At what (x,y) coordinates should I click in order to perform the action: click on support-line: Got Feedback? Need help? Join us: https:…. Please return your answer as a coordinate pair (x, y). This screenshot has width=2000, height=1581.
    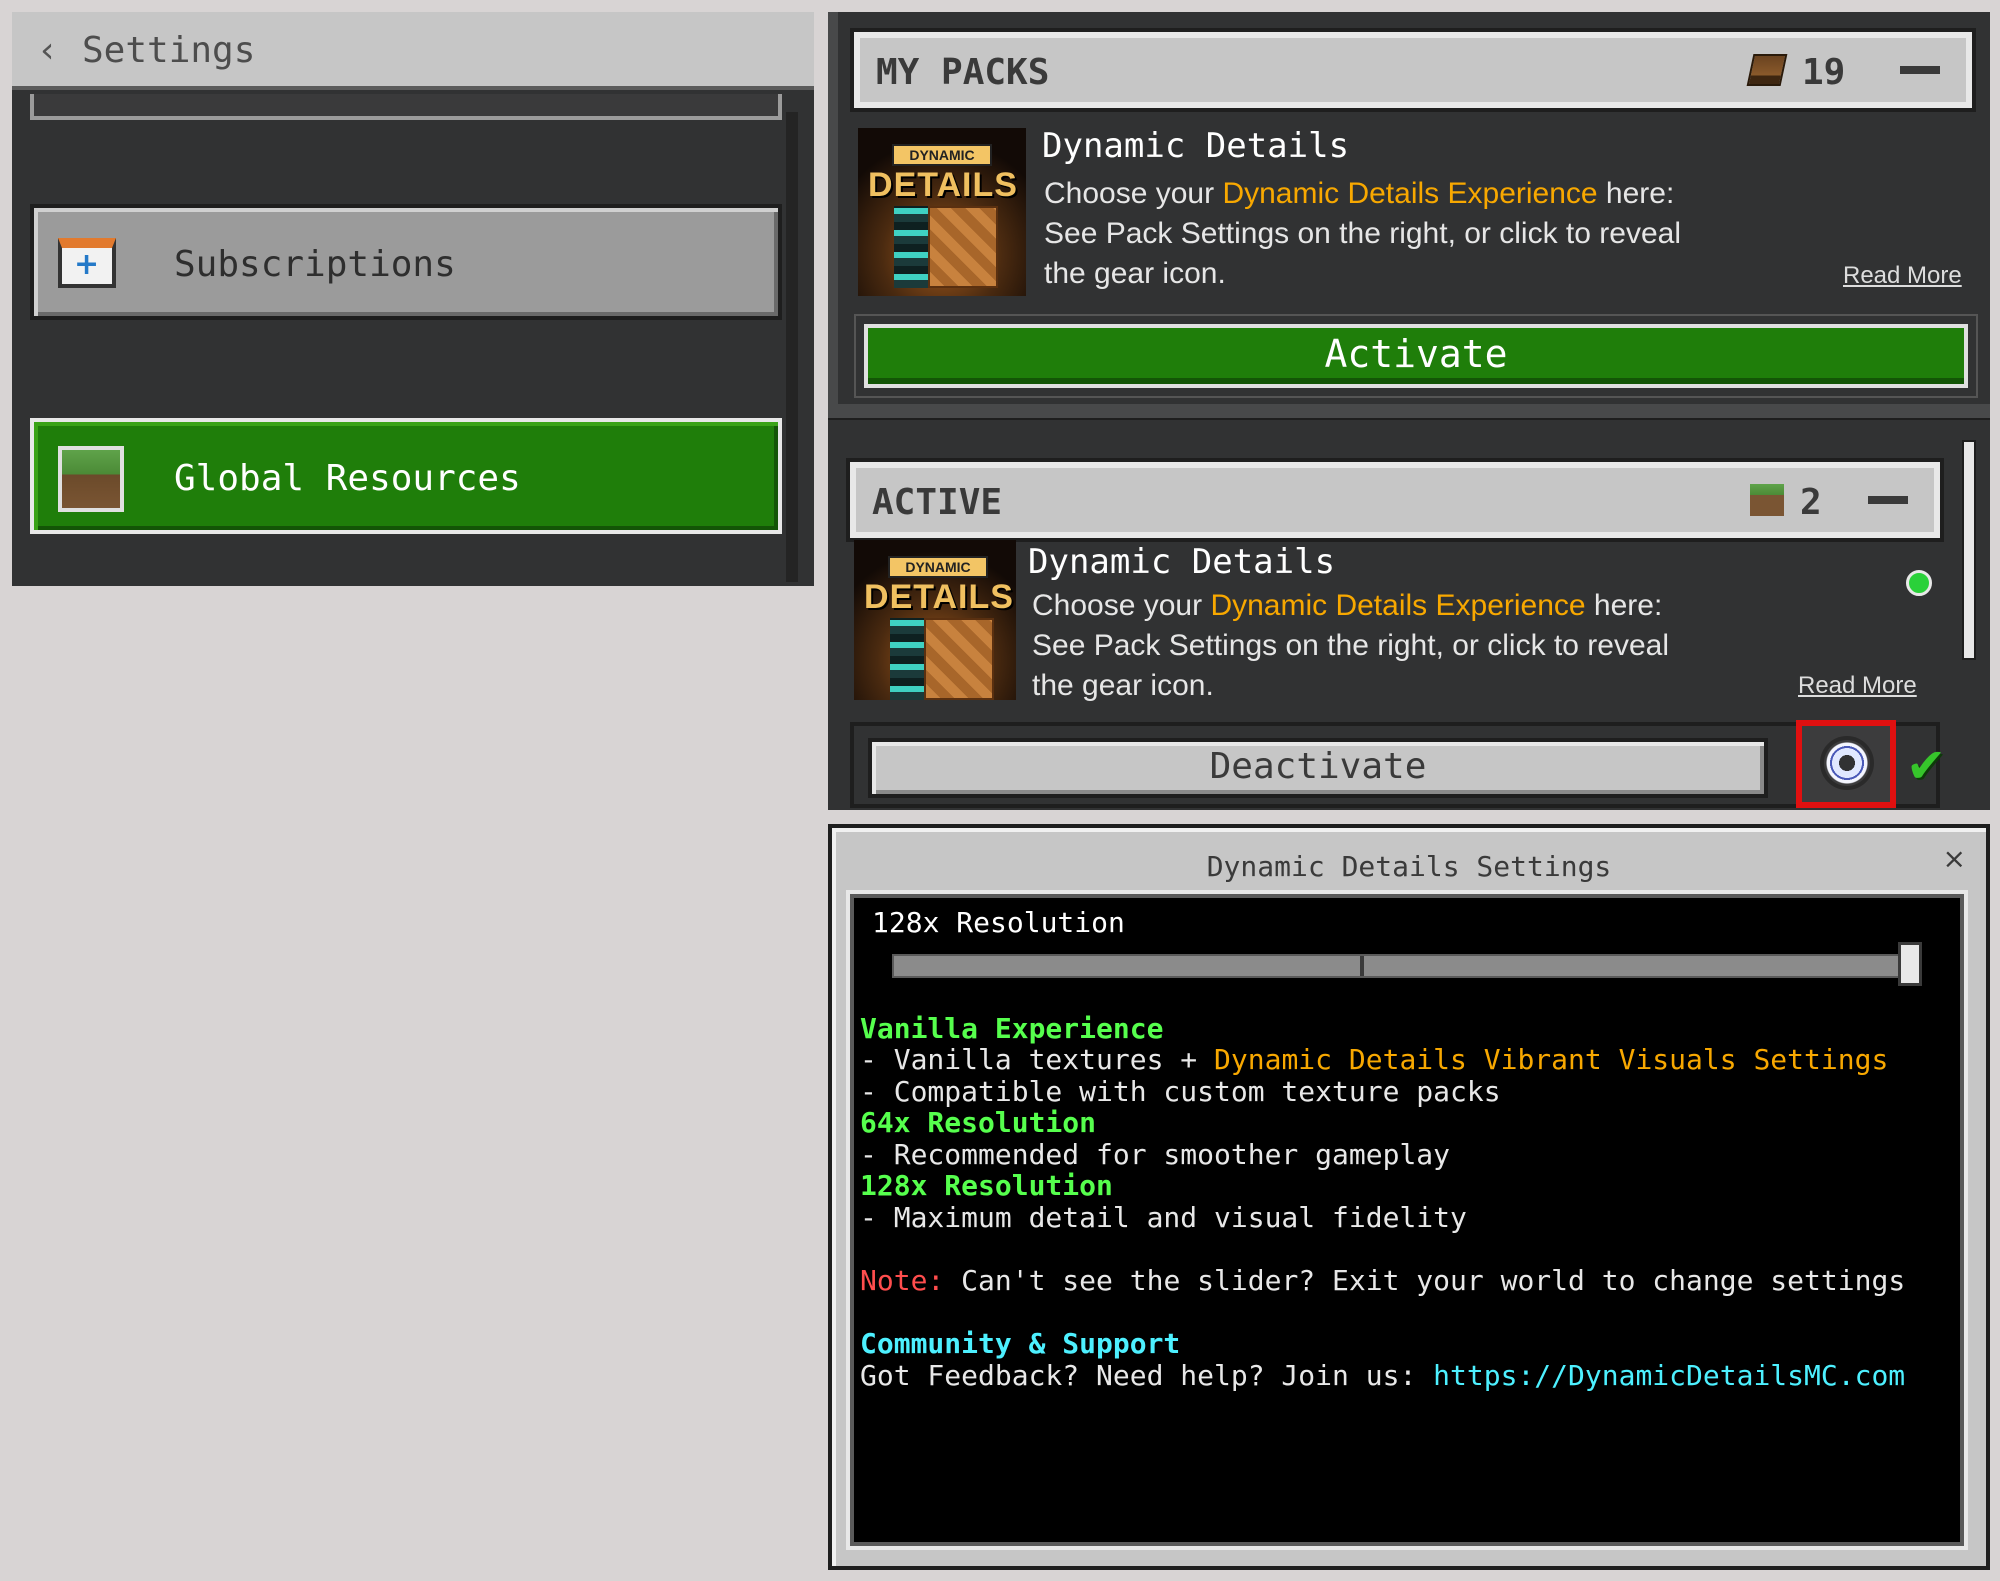
    Looking at the image, I should click on (1383, 1375).